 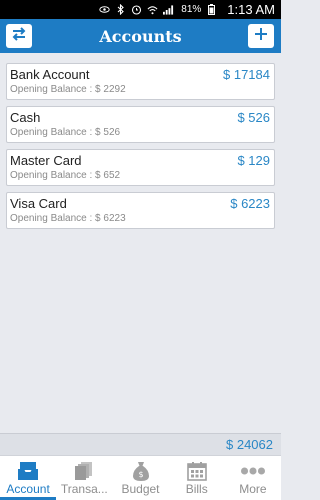 What do you see at coordinates (246, 74) in the screenshot?
I see `account-balance: $ 17184` at bounding box center [246, 74].